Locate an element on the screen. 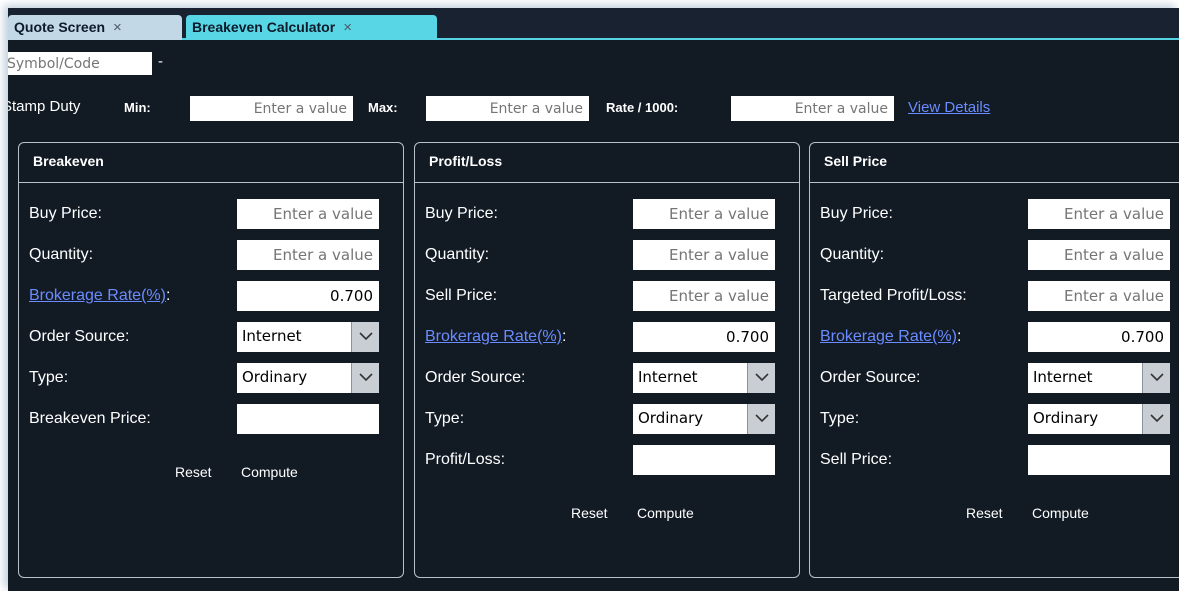  panel-header: Profit/Loss is located at coordinates (607, 163).